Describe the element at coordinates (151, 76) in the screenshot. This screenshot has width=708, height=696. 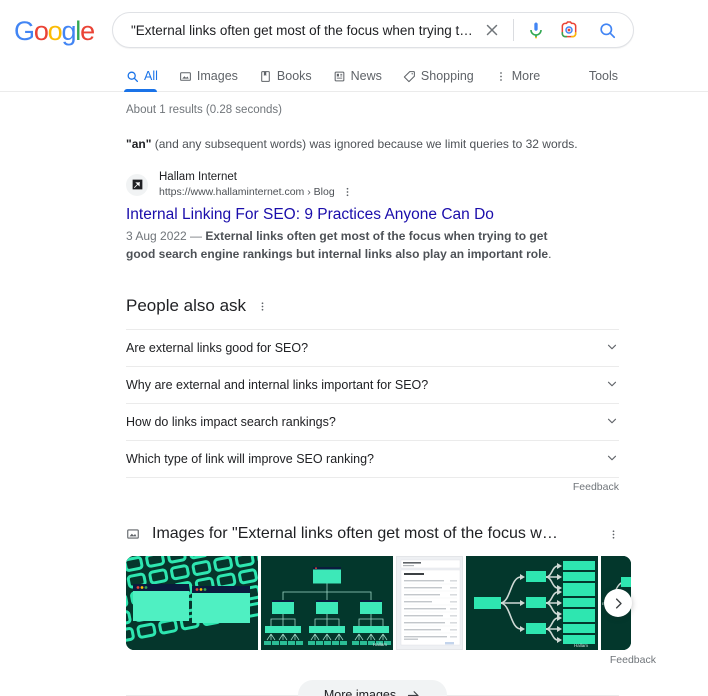
I see `tab-all-label: All` at that location.